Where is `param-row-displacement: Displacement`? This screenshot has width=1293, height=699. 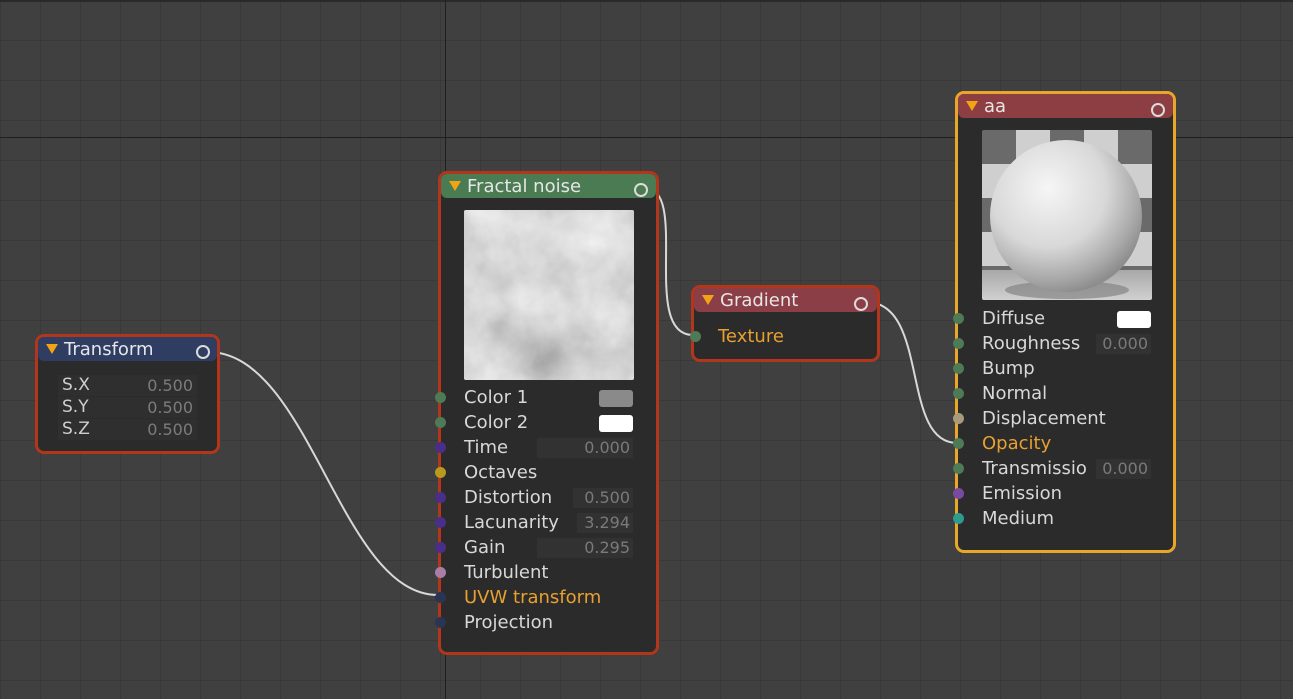
param-row-displacement: Displacement is located at coordinates (1063, 419).